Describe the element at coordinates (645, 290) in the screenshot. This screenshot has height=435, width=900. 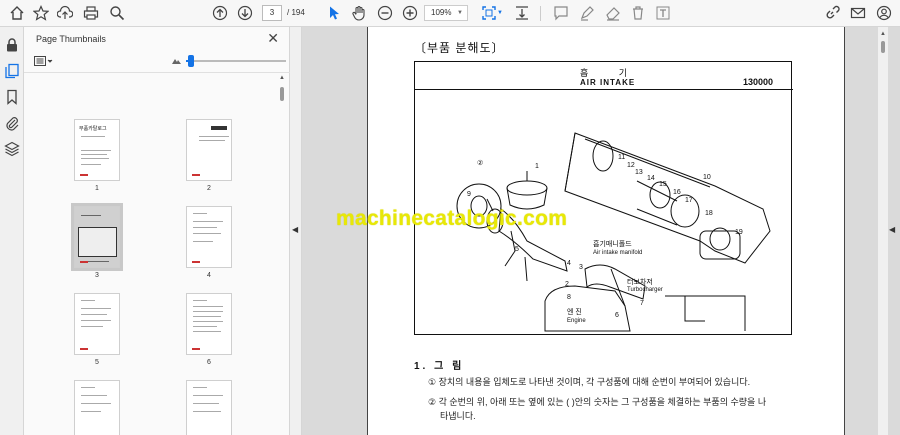
I see `label-turbocharger-en: Turbocharger` at that location.